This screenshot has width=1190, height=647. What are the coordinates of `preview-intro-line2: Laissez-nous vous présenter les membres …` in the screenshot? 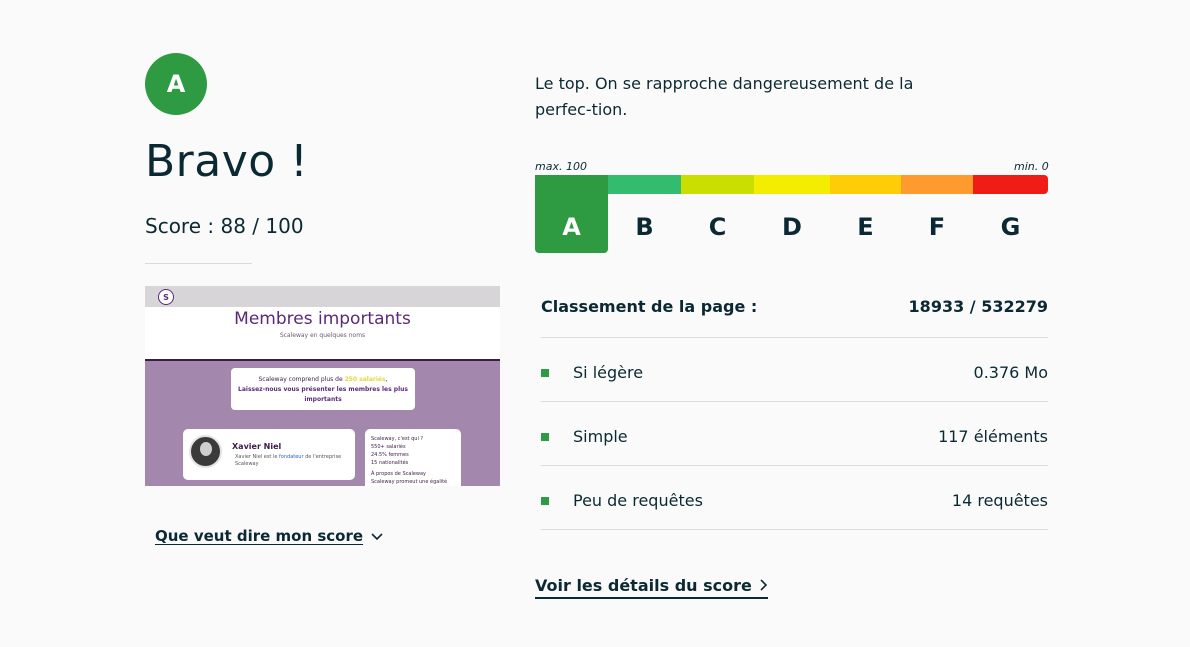 It's located at (323, 389).